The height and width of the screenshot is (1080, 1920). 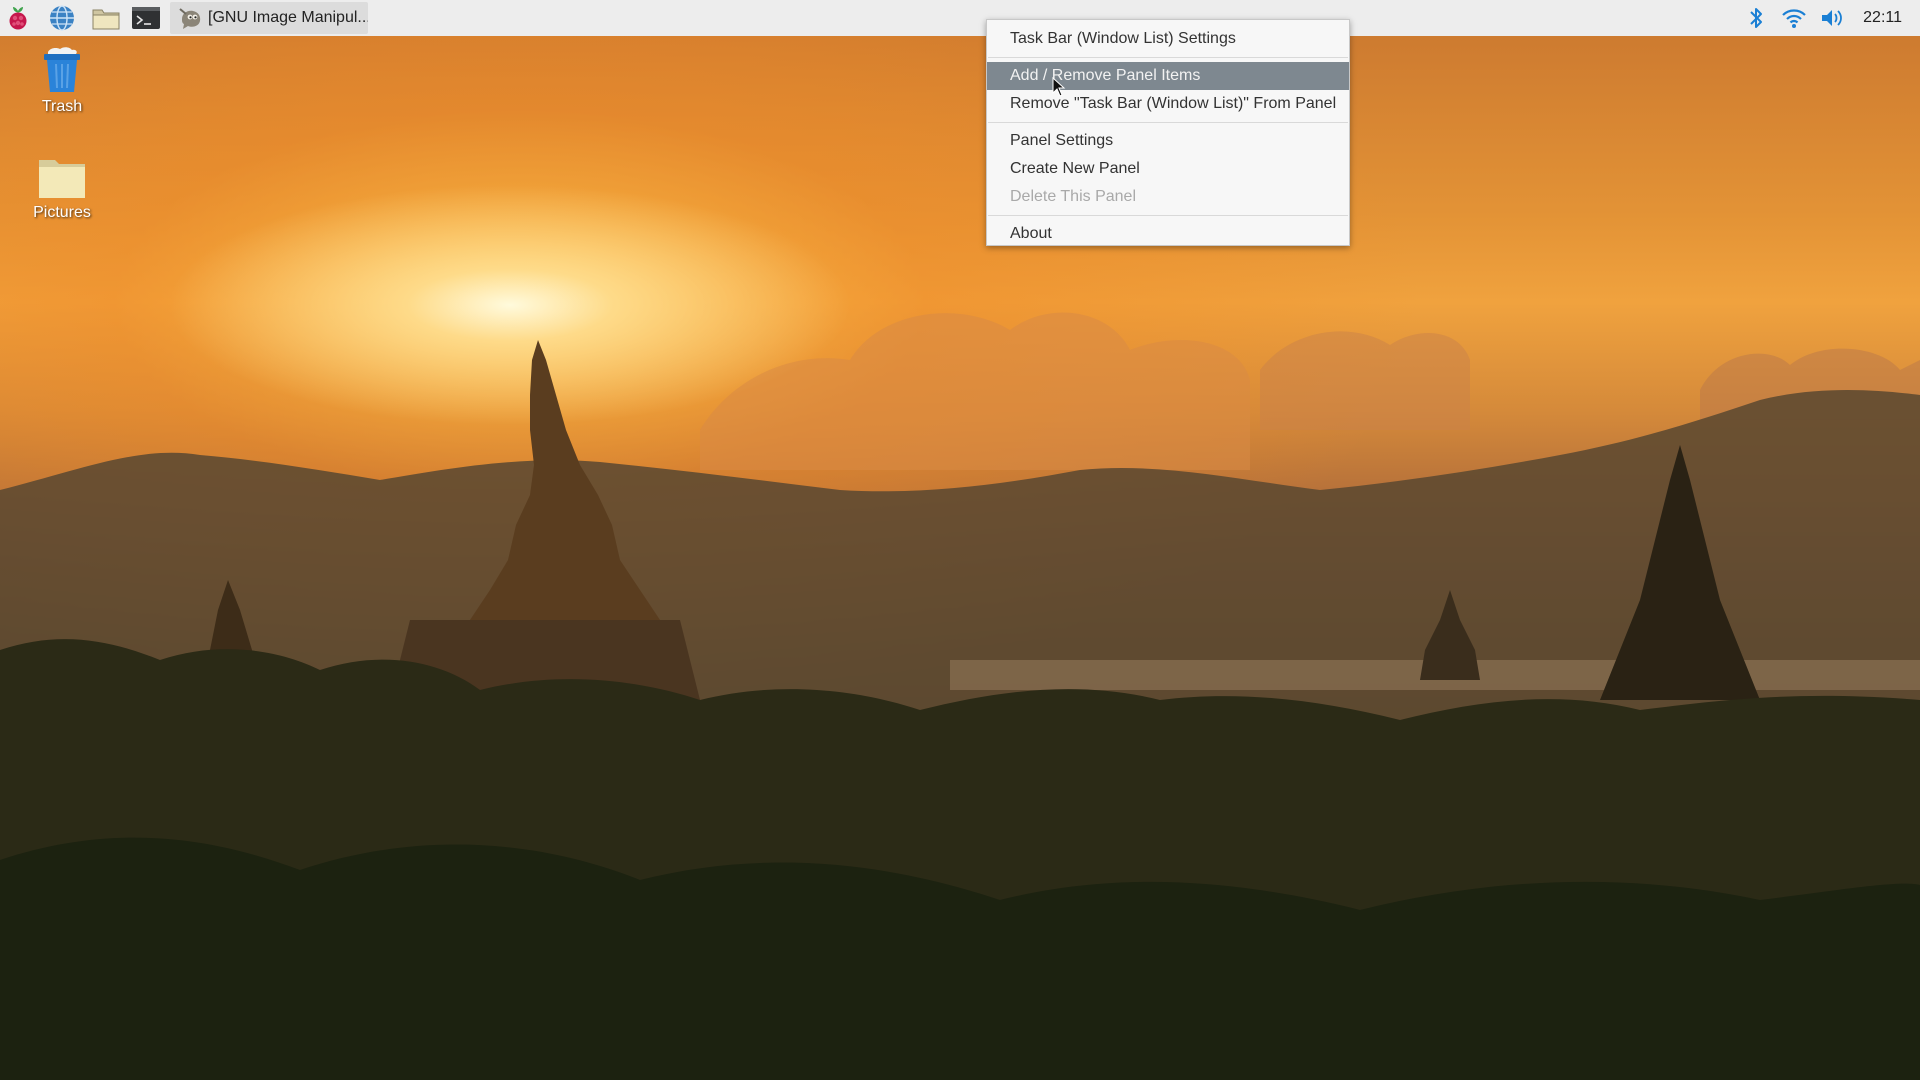 I want to click on bluetooth-icon, so click(x=1756, y=18).